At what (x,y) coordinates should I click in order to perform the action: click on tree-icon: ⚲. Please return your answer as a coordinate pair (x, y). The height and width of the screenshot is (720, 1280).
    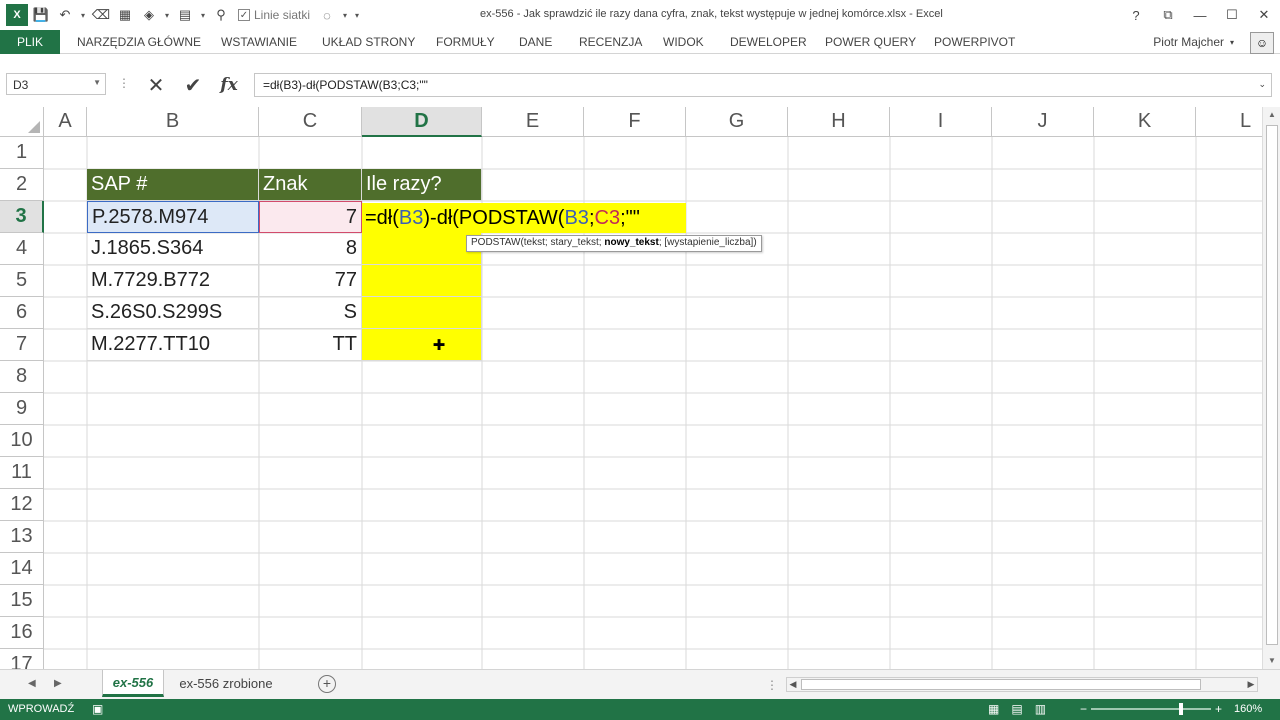
    Looking at the image, I should click on (221, 15).